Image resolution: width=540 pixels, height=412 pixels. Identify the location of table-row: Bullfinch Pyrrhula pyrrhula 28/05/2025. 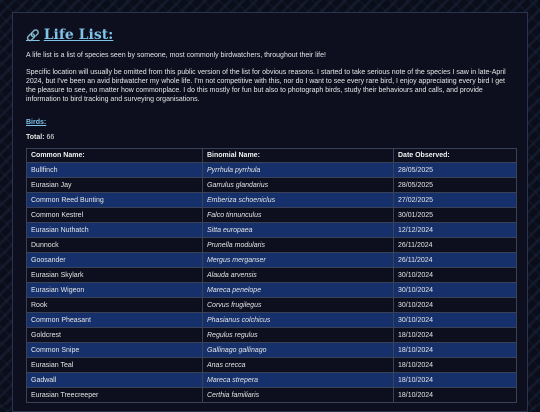
(271, 170).